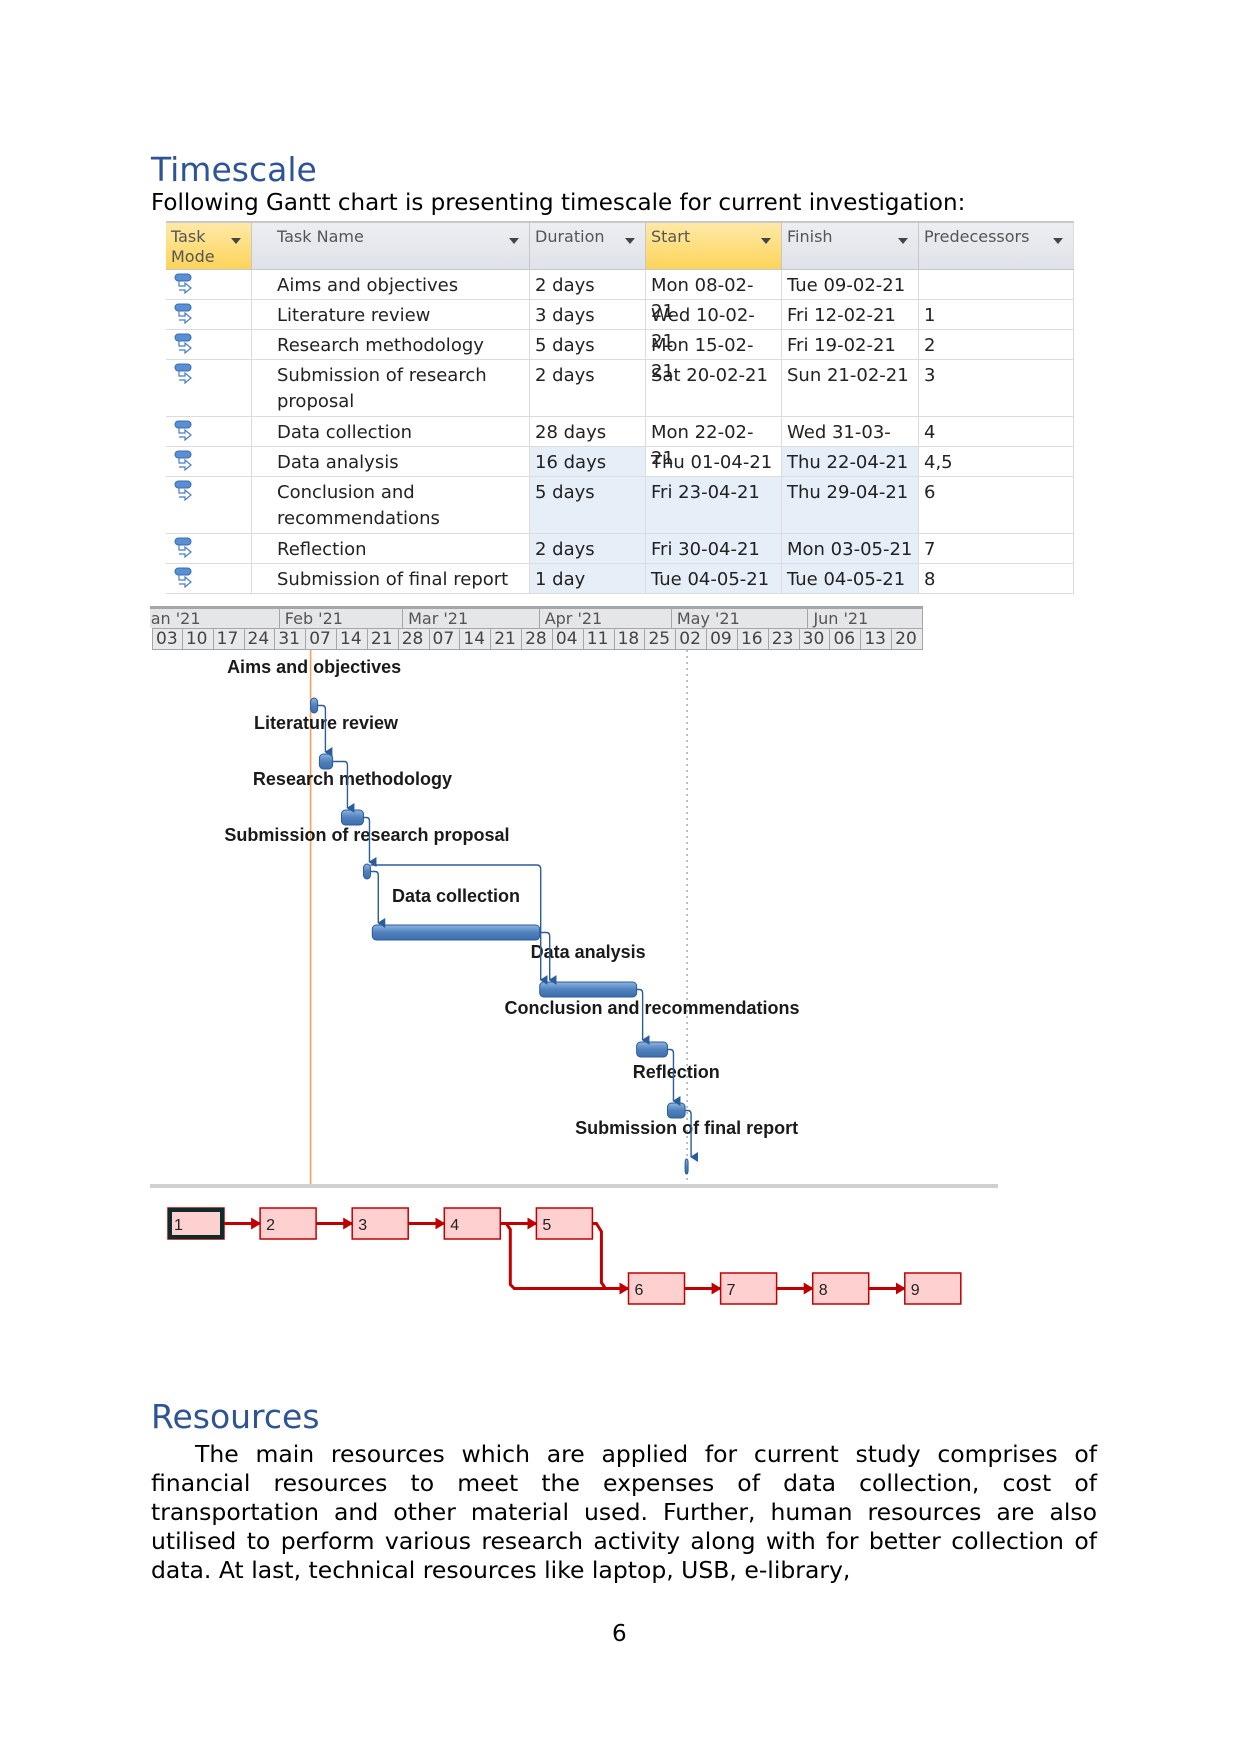  Describe the element at coordinates (850, 505) in the screenshot. I see `cell-finish: Thu 29-04-21` at that location.